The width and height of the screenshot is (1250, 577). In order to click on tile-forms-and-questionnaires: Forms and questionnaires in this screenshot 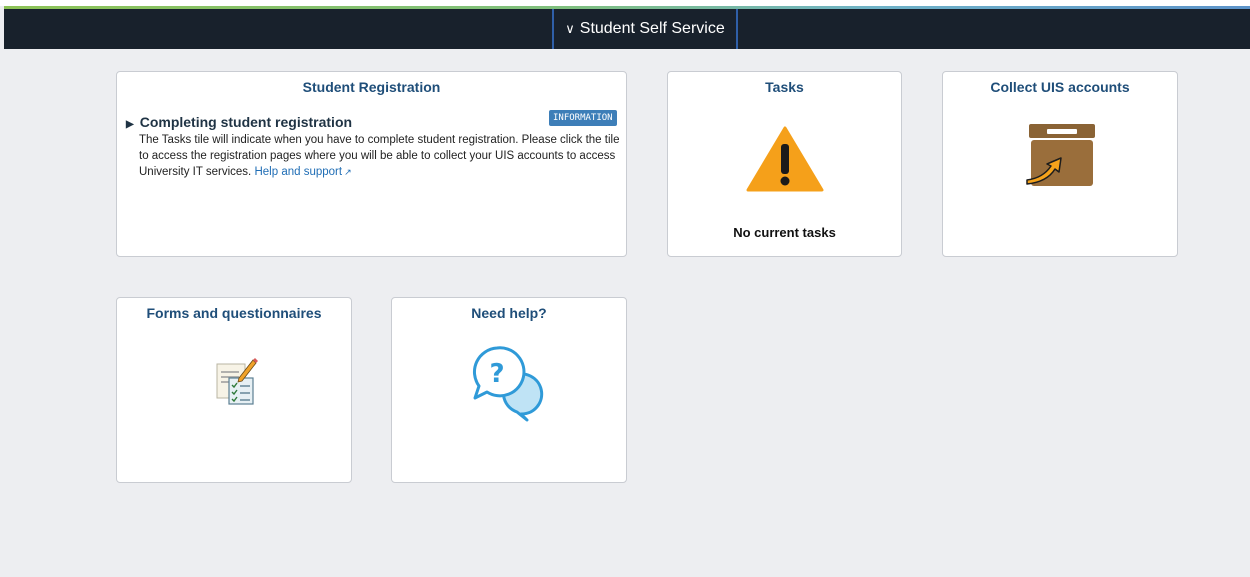, I will do `click(234, 390)`.